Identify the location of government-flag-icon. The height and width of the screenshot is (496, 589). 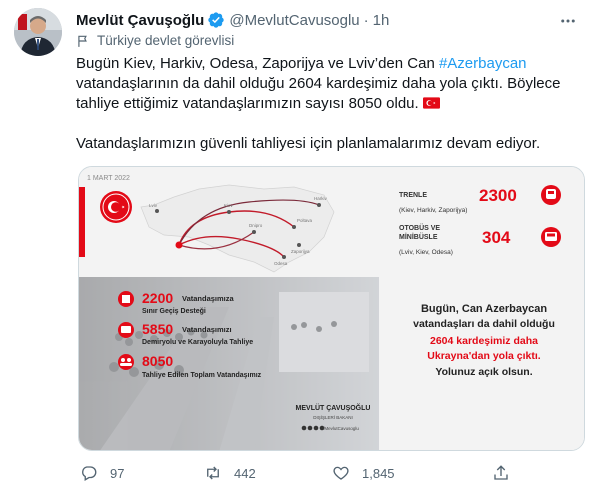
(82, 41).